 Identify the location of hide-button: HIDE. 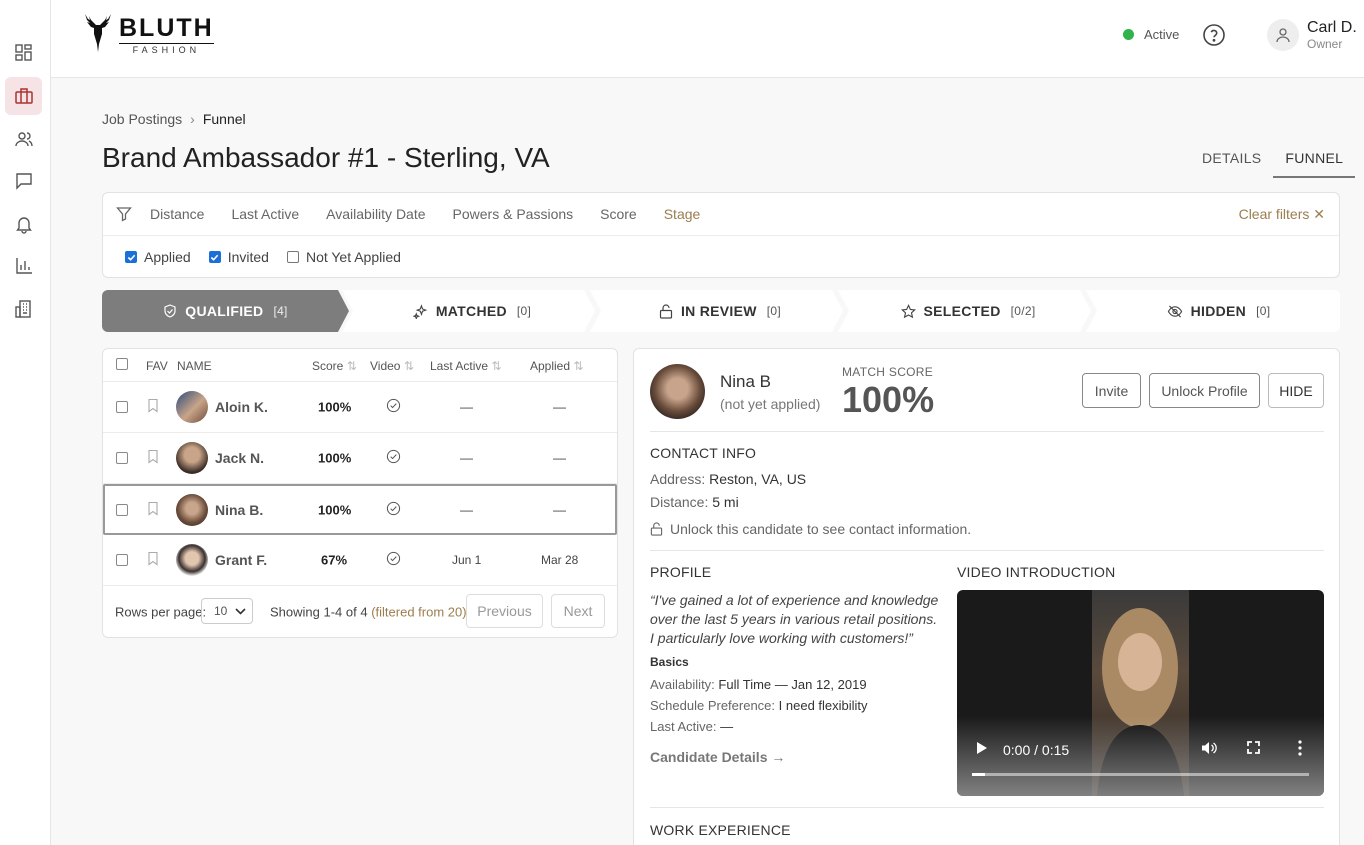
(1296, 390).